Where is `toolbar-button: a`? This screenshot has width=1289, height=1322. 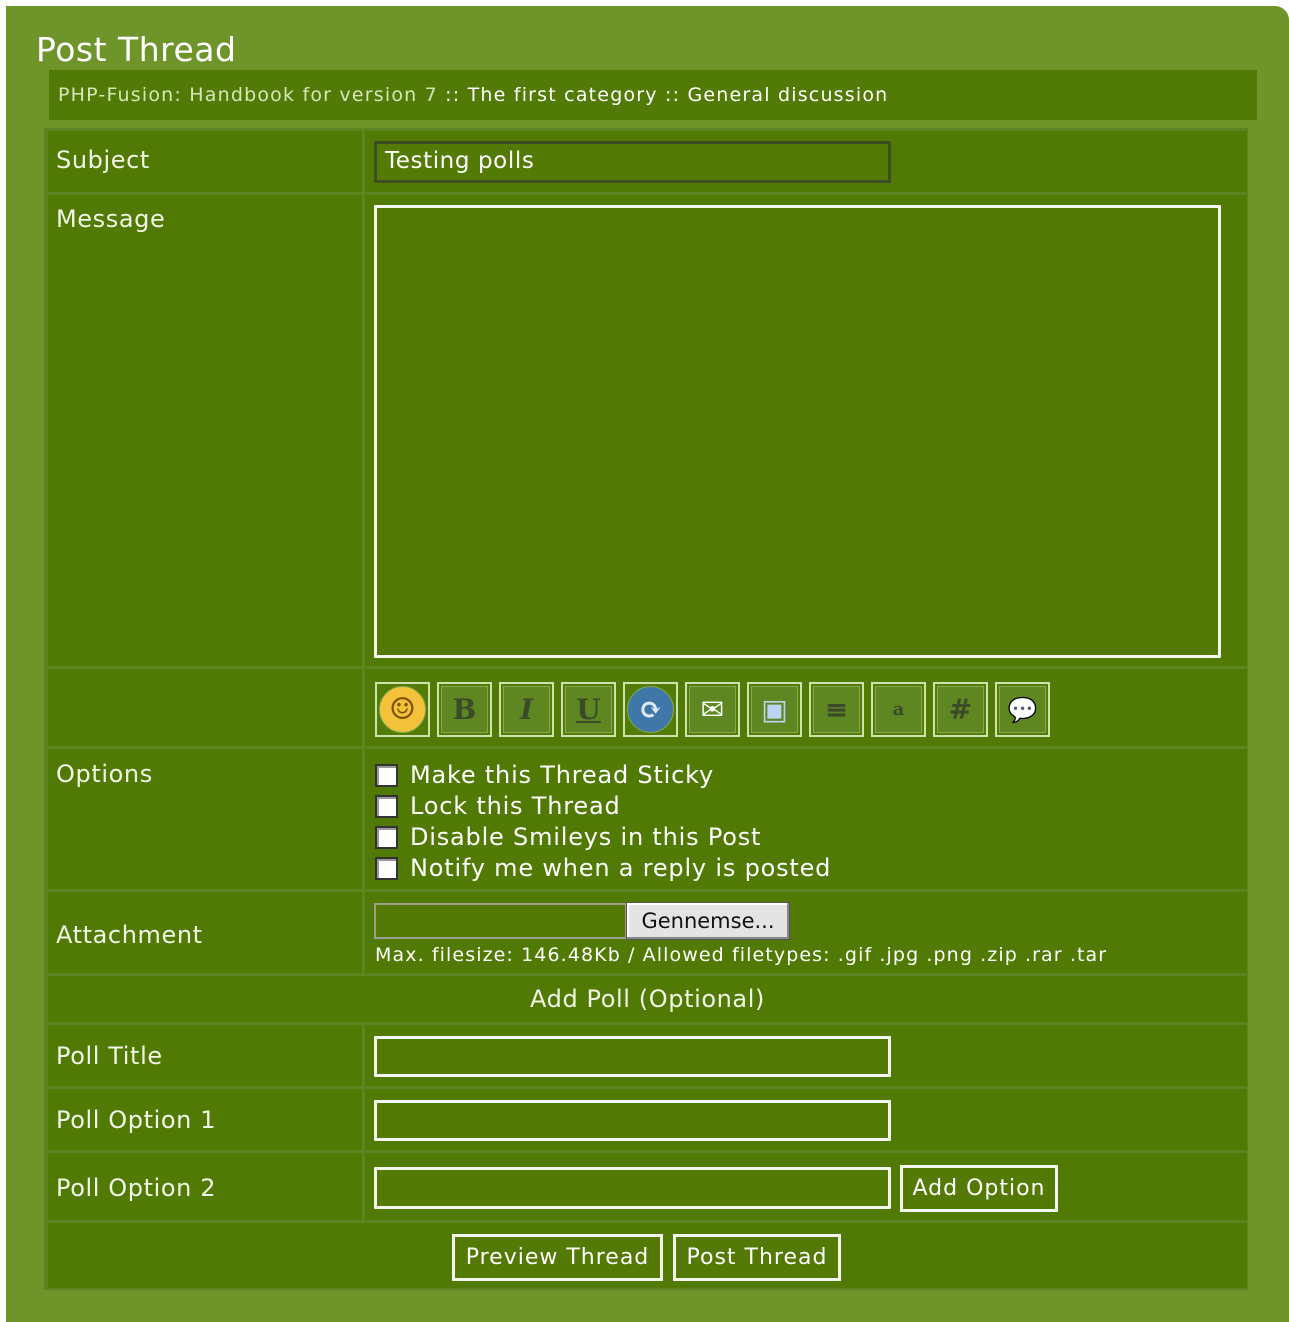 toolbar-button: a is located at coordinates (898, 709).